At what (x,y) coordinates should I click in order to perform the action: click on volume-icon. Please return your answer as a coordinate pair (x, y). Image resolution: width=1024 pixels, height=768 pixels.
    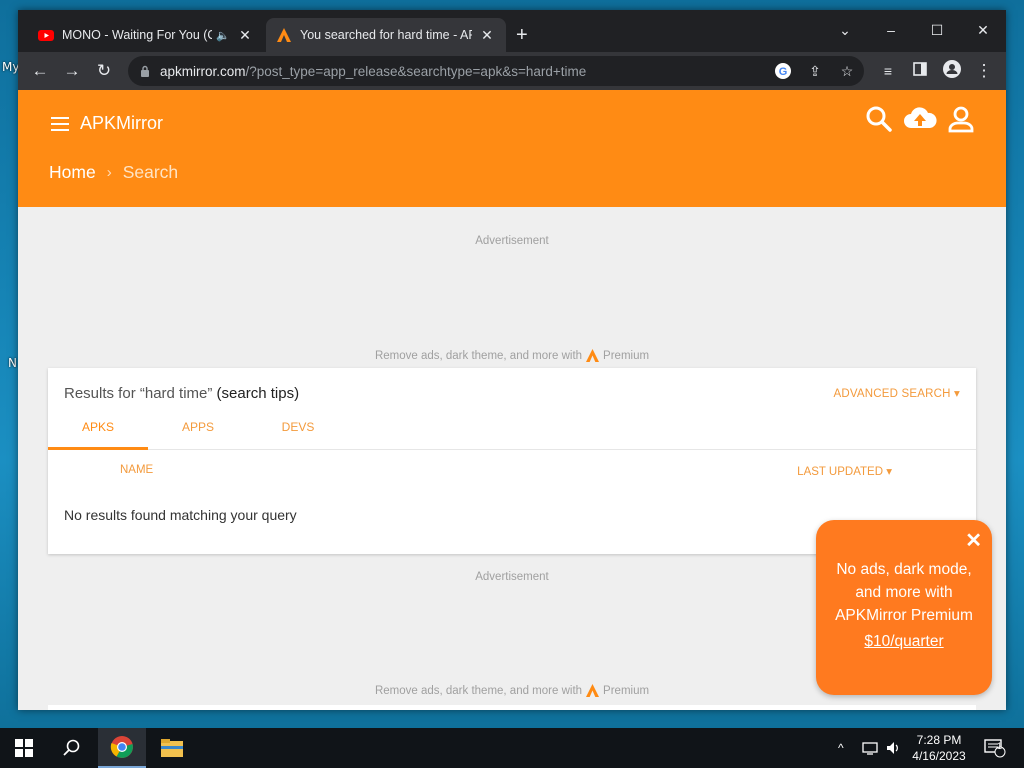
    Looking at the image, I should click on (894, 748).